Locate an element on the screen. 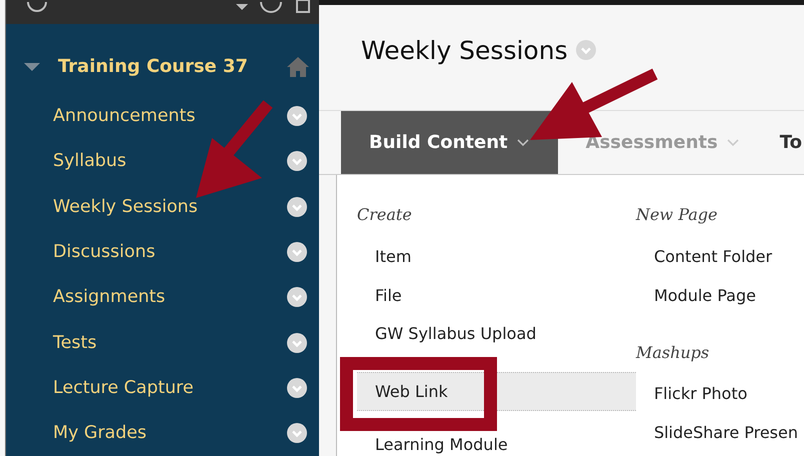  menu-item: Learning Module is located at coordinates (496, 444).